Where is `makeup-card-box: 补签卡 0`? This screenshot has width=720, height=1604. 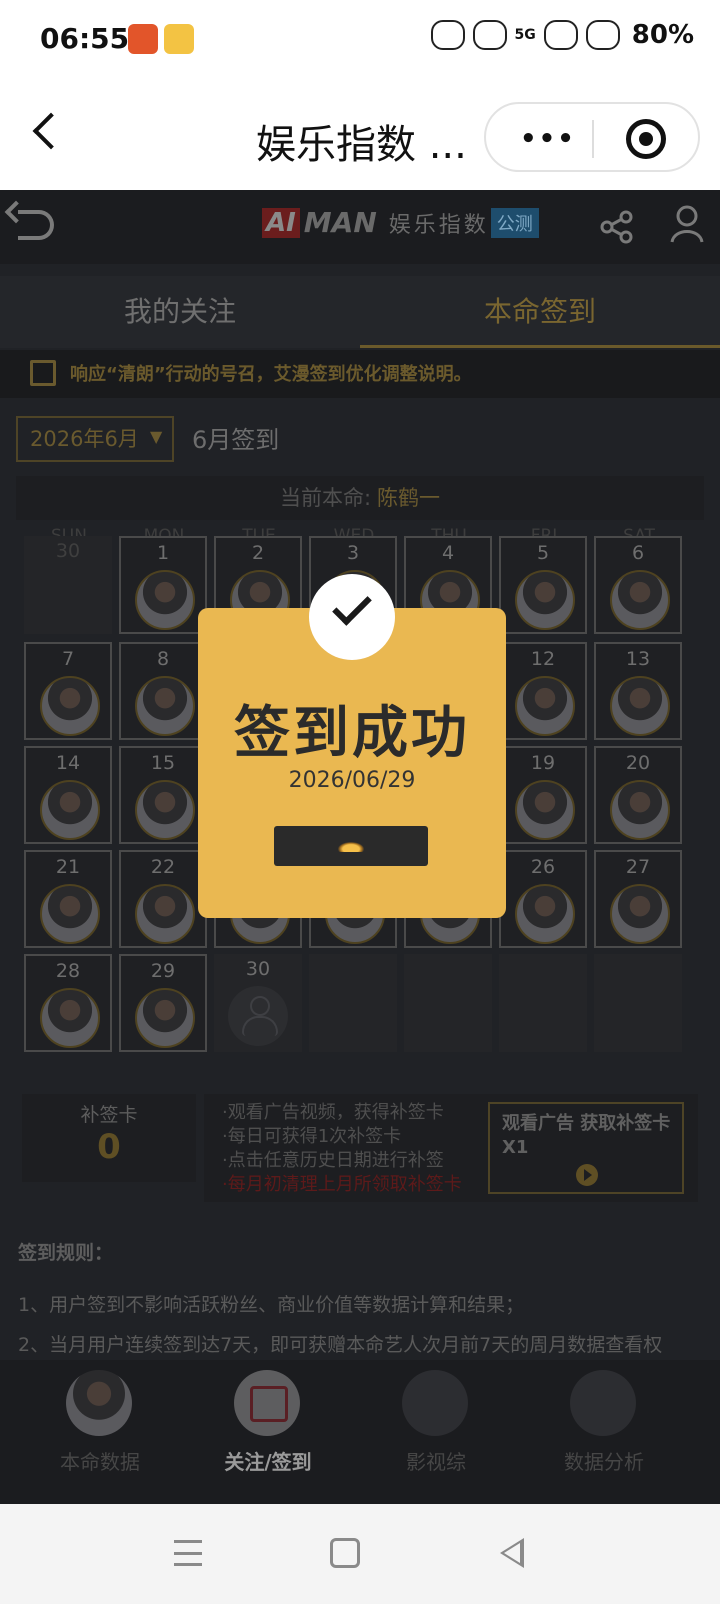
makeup-card-box: 补签卡 0 is located at coordinates (109, 1138).